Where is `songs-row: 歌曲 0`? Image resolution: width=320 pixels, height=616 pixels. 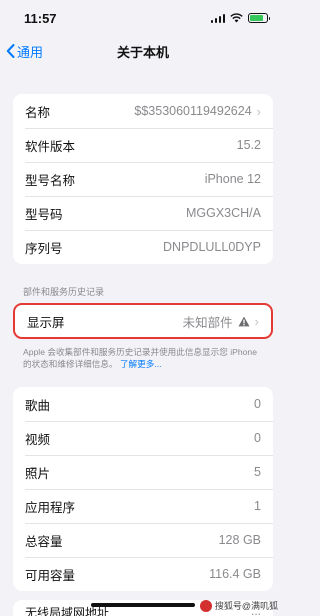 songs-row: 歌曲 0 is located at coordinates (143, 404).